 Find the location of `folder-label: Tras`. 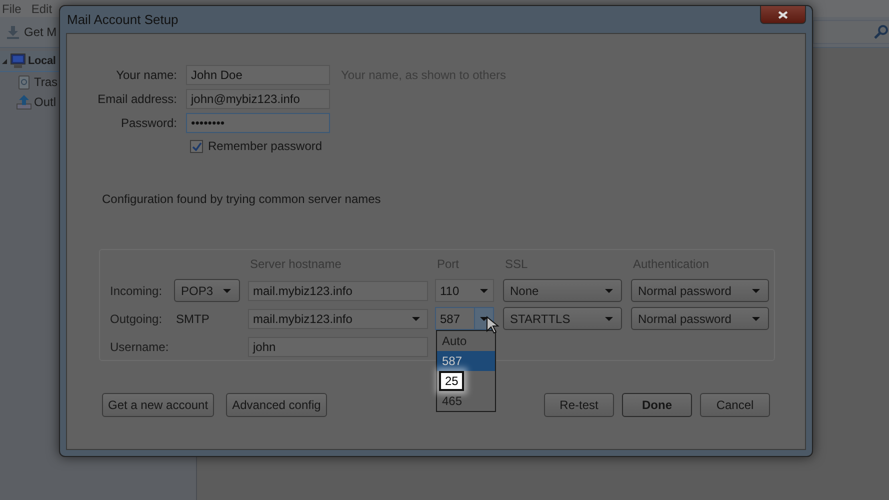

folder-label: Tras is located at coordinates (46, 82).